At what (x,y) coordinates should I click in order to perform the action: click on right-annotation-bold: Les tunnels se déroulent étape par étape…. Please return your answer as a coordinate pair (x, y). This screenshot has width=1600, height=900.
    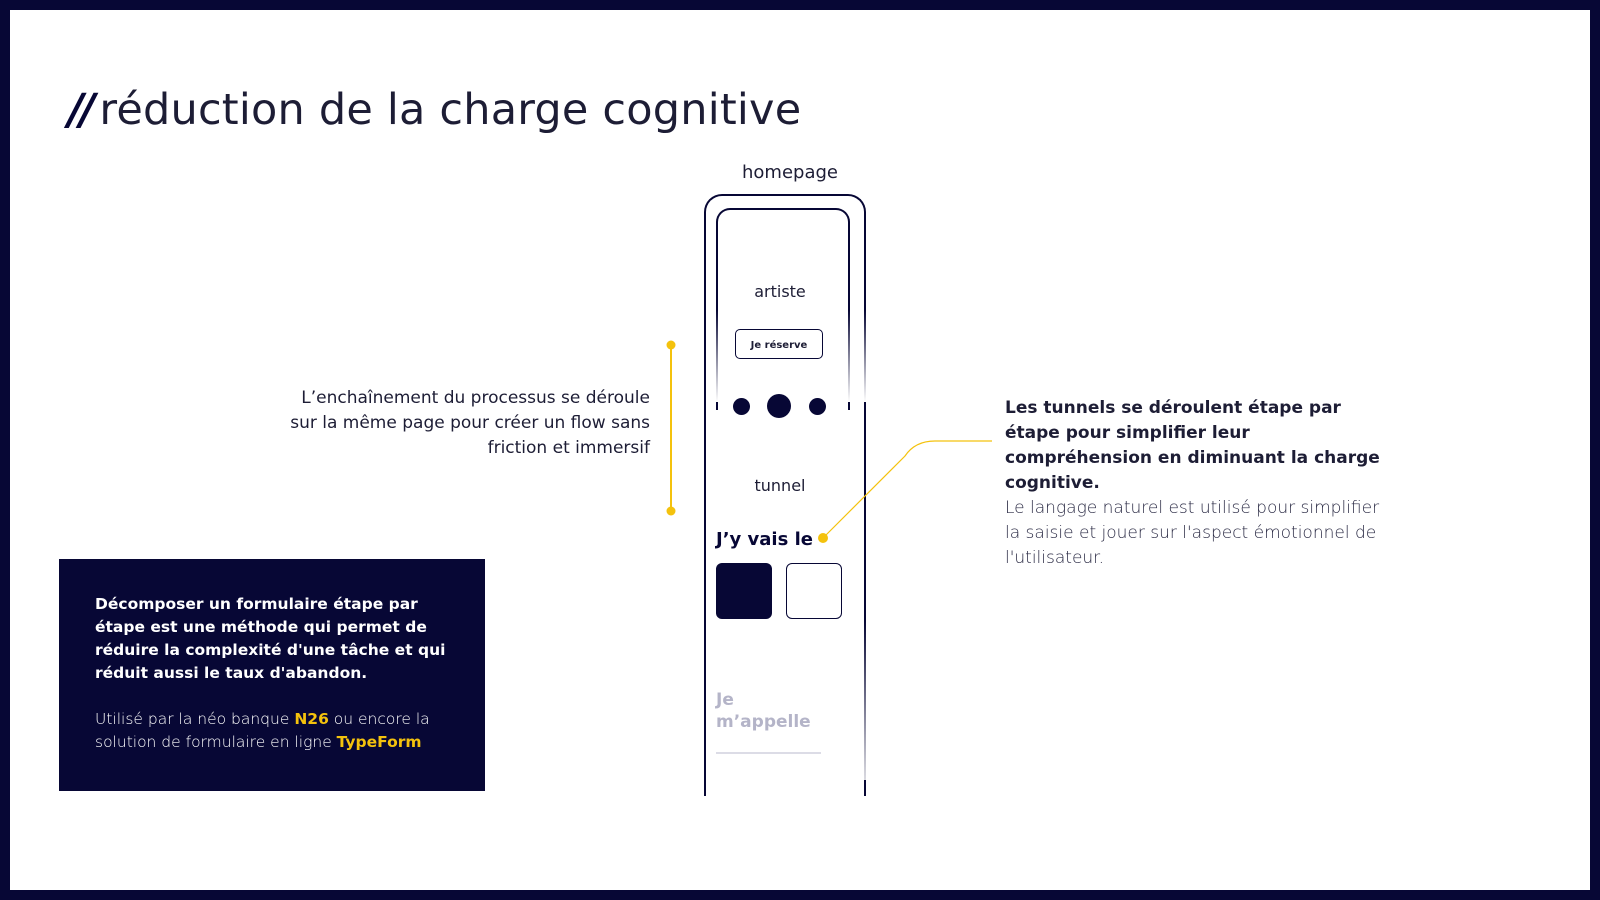
    Looking at the image, I should click on (1192, 445).